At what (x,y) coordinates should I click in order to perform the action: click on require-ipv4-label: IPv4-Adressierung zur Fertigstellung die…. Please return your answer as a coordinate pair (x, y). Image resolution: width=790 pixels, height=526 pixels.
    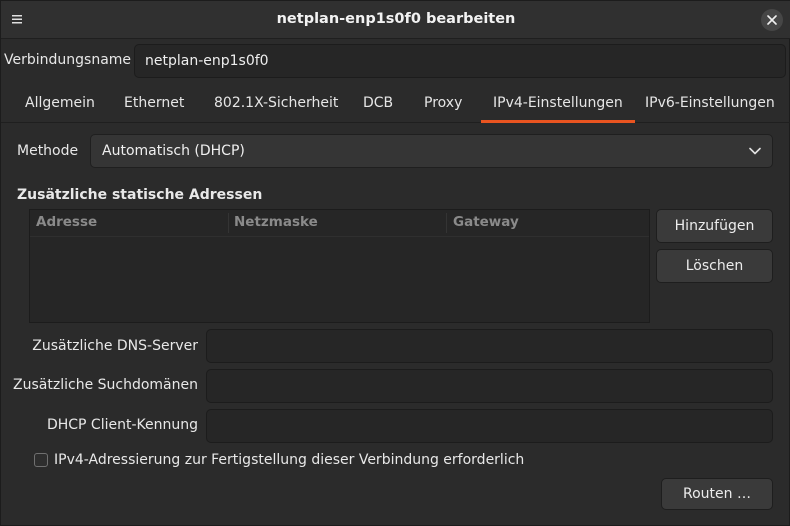
    Looking at the image, I should click on (289, 460).